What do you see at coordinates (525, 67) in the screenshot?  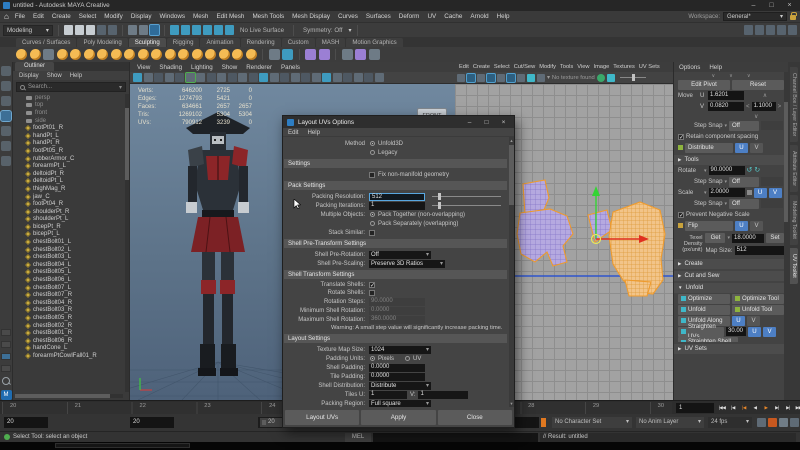 I see `uv-editor-menu-item: Cut/Sew` at bounding box center [525, 67].